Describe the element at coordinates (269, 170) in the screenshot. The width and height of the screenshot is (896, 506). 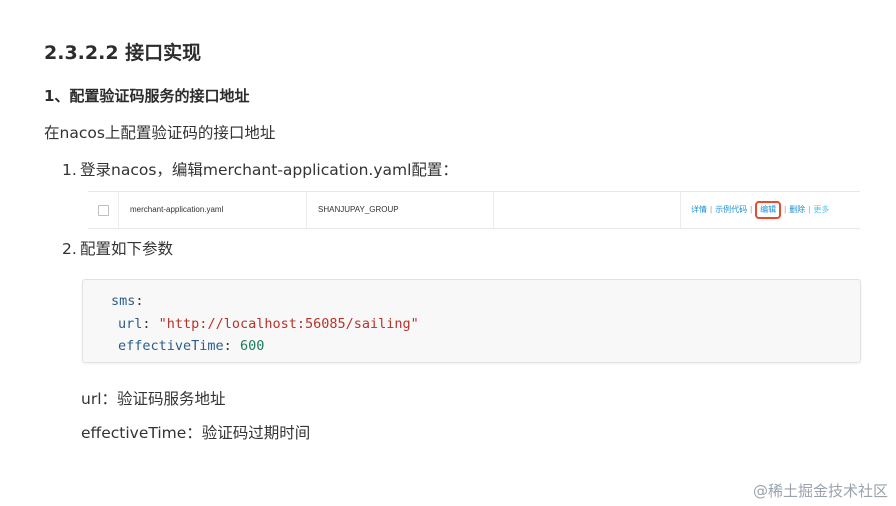
I see `list-item-text: 登录nacos，编辑merchant-application.yaml配置：` at that location.